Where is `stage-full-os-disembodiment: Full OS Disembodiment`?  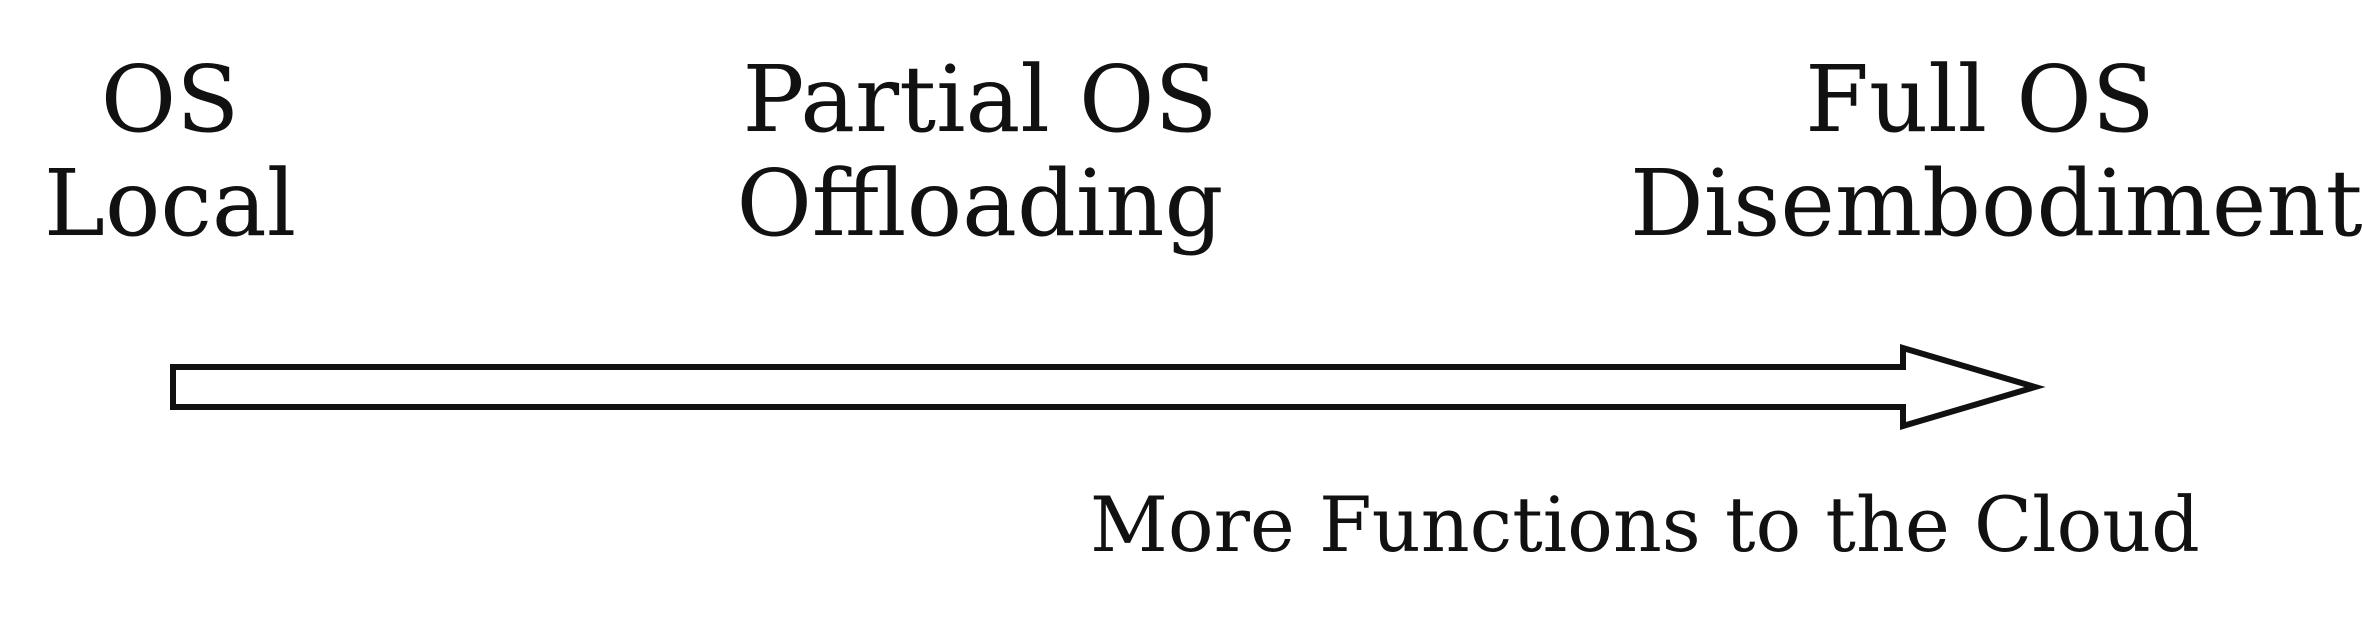 stage-full-os-disembodiment: Full OS Disembodiment is located at coordinates (1996, 151).